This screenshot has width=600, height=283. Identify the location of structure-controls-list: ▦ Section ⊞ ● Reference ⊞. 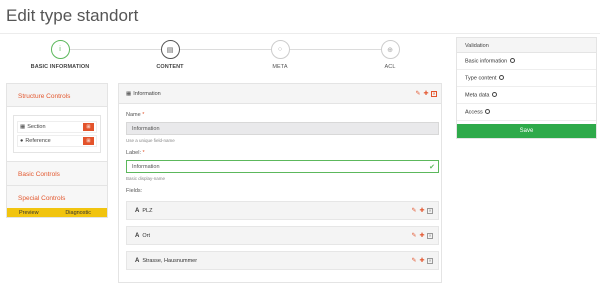
(57, 134).